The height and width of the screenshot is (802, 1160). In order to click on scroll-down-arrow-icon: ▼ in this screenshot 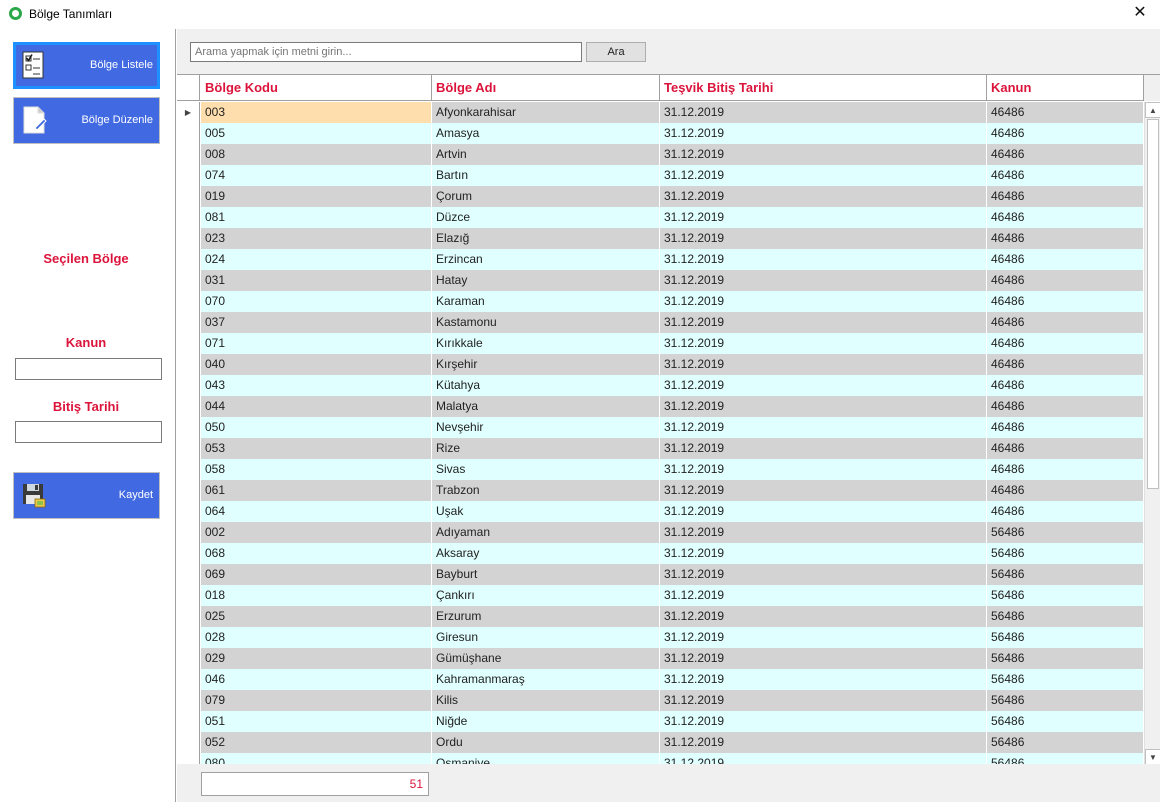, I will do `click(1152, 756)`.